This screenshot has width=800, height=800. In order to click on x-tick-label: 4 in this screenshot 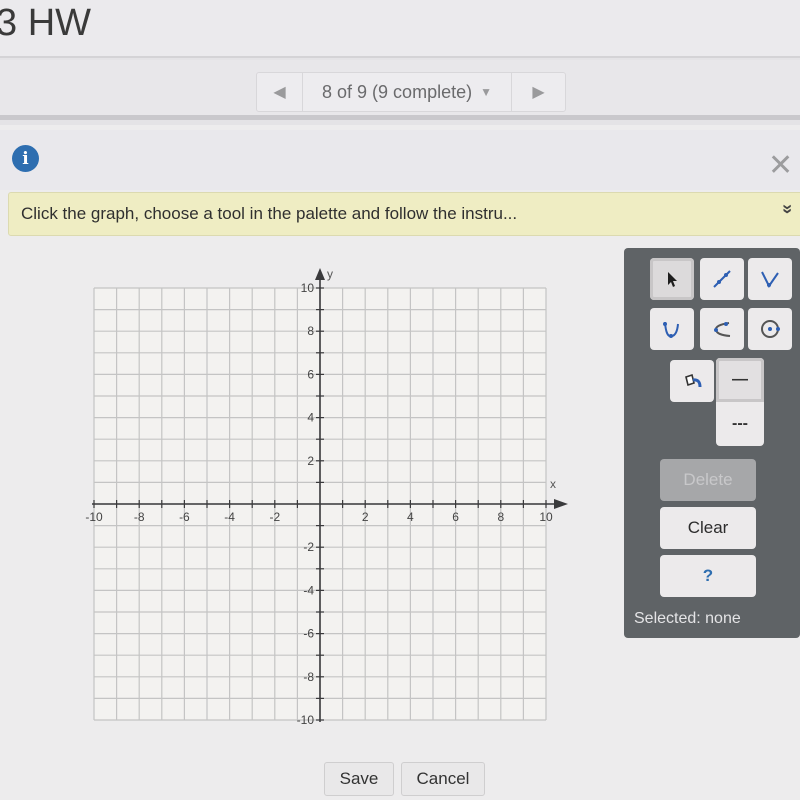, I will do `click(410, 517)`.